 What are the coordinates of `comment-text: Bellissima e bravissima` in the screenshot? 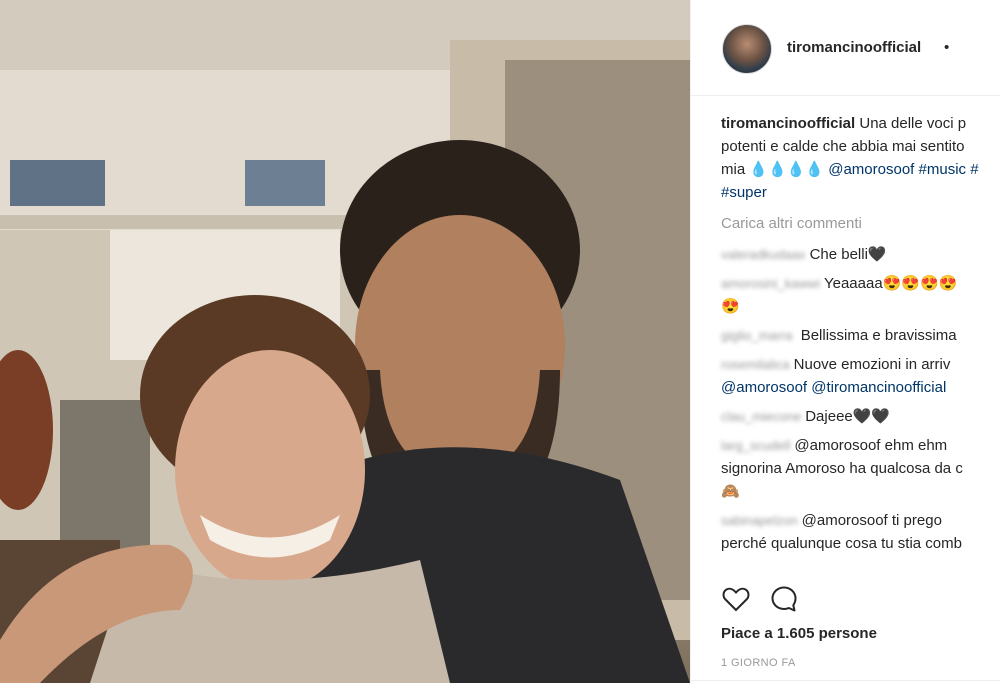 It's located at (876, 335).